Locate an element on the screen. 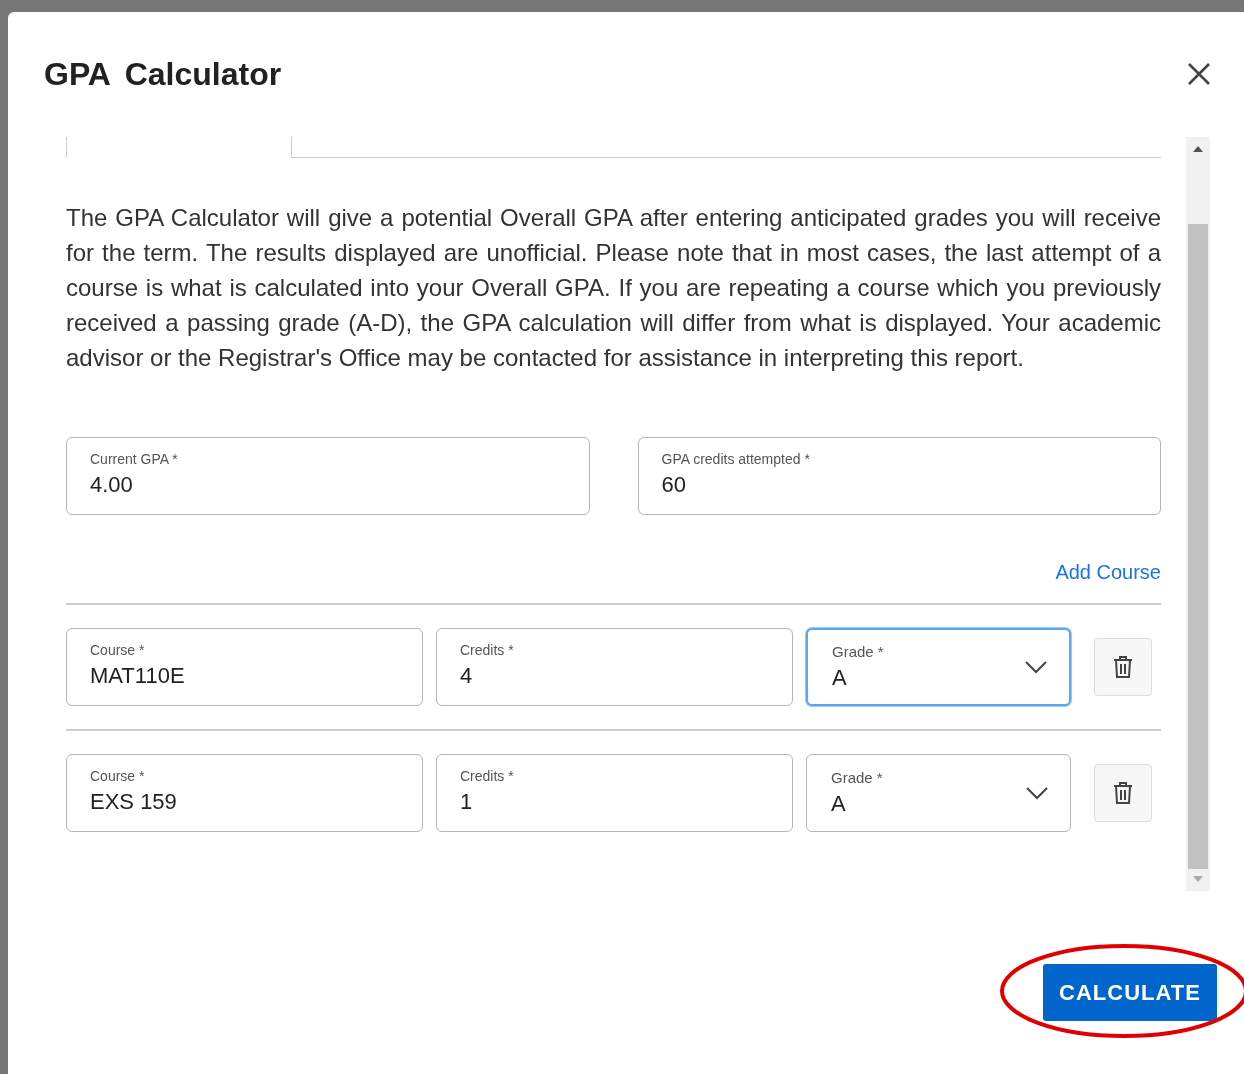  text-field: Credits * 1 is located at coordinates (614, 793).